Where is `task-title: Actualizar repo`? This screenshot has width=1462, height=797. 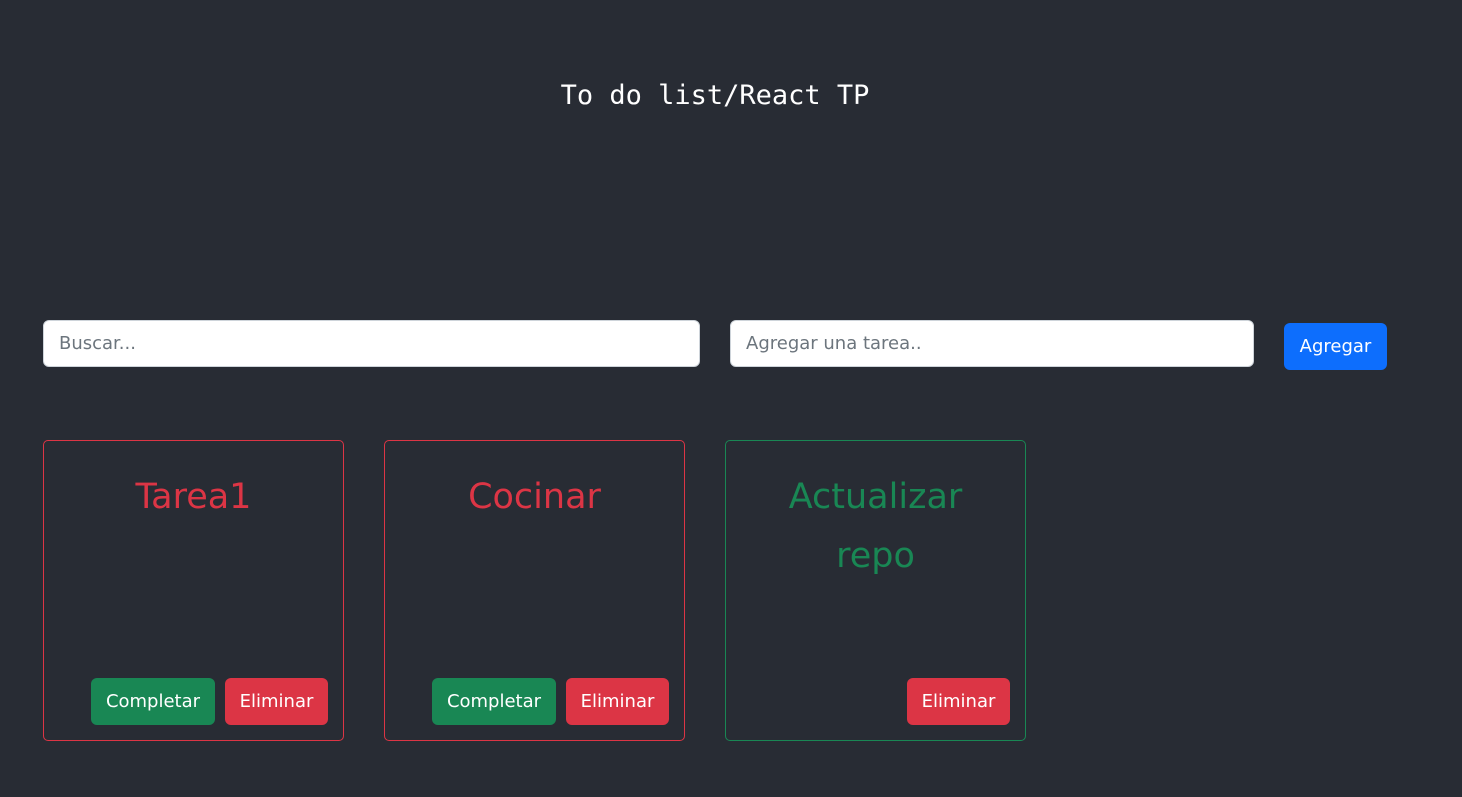 task-title: Actualizar repo is located at coordinates (875, 526).